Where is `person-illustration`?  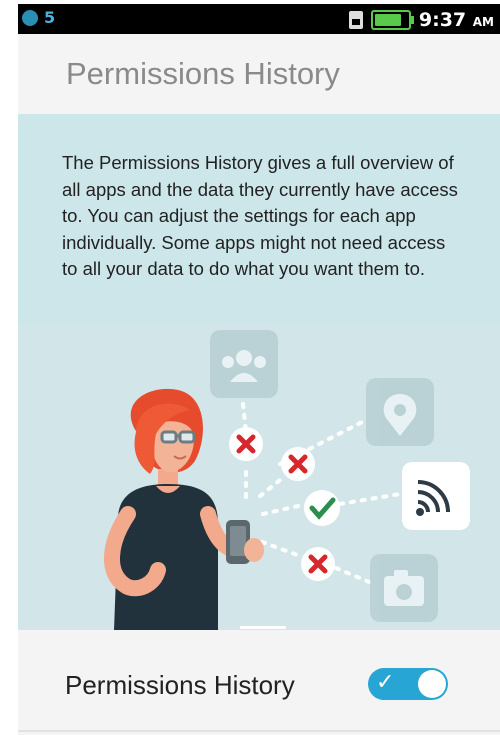
person-illustration is located at coordinates (184, 509).